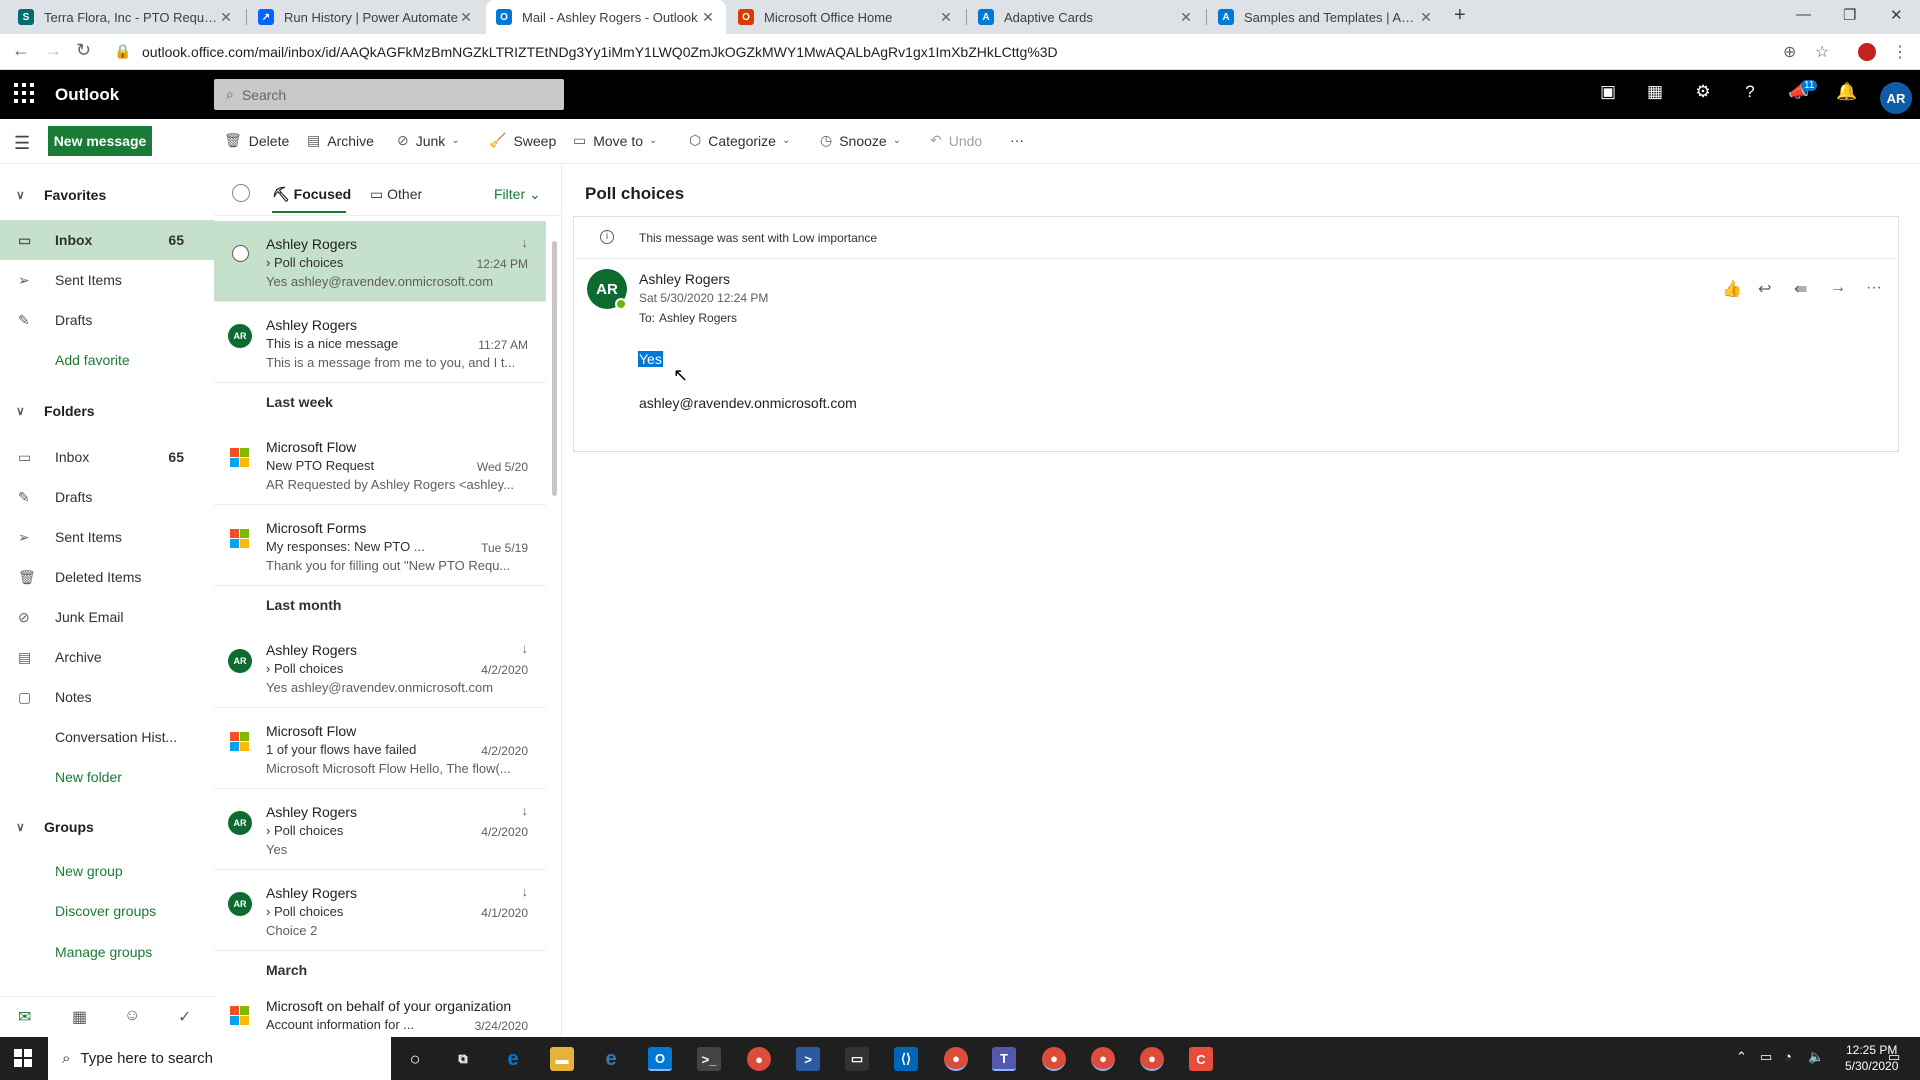 The height and width of the screenshot is (1080, 1920). I want to click on categorize-button: ⬡ Categorize ⌄, so click(739, 140).